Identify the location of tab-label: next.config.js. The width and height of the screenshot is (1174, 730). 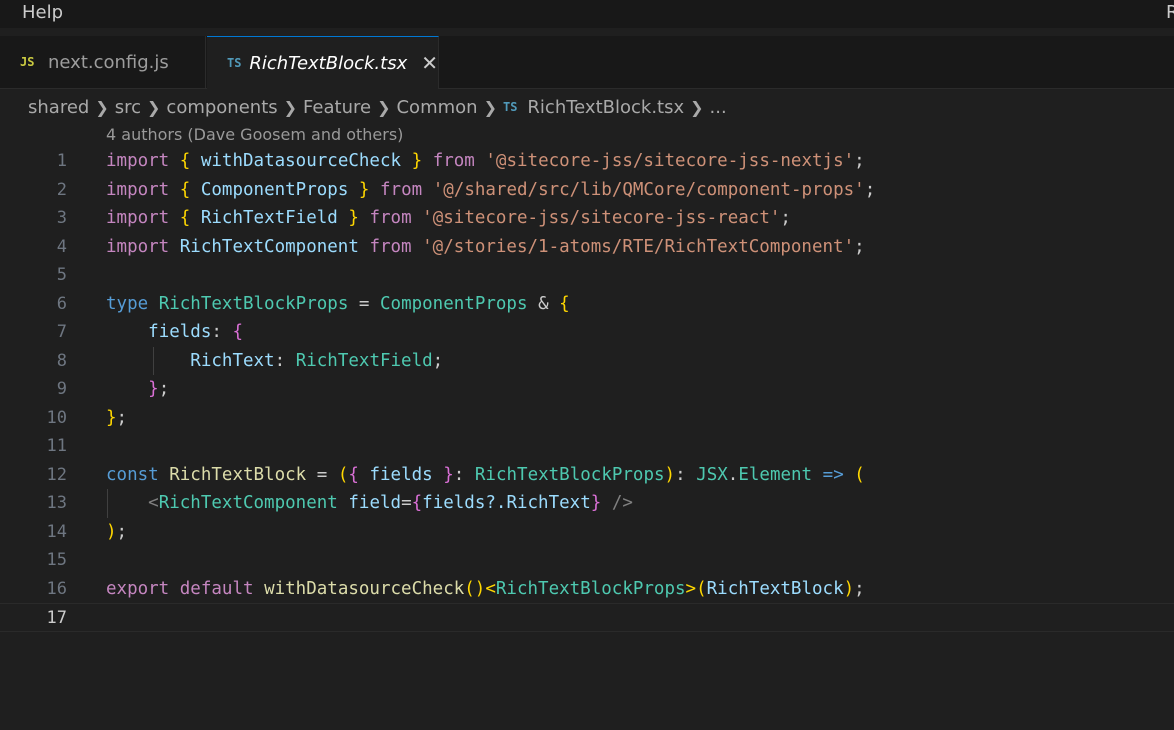
(108, 62).